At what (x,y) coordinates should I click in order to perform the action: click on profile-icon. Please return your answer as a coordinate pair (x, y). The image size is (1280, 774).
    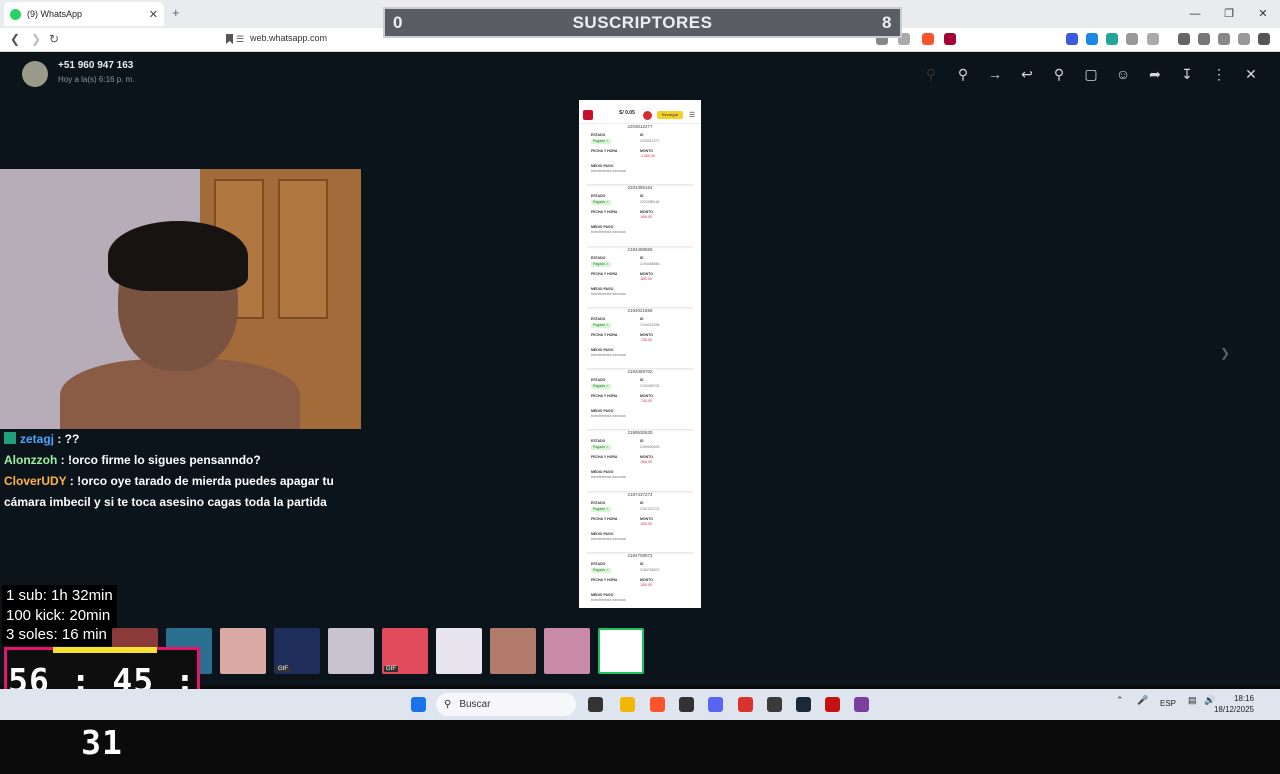
    Looking at the image, I should click on (647, 115).